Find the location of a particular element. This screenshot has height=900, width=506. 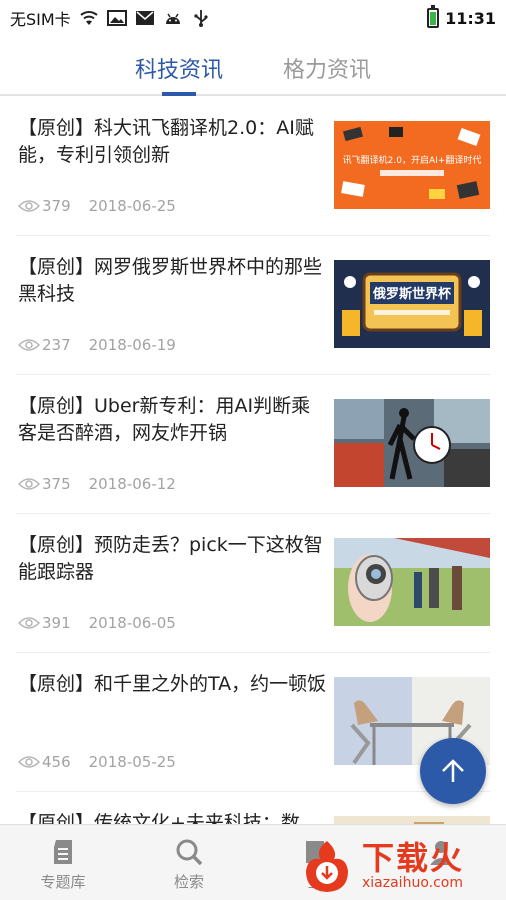

arrow-up-icon is located at coordinates (453, 770).